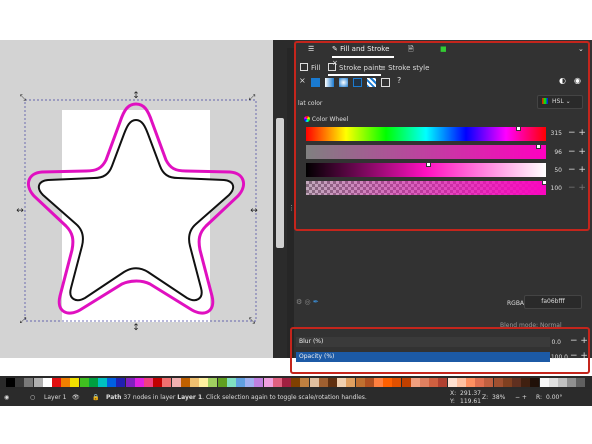  What do you see at coordinates (577, 152) in the screenshot?
I see `saturation-stepper: − +` at bounding box center [577, 152].